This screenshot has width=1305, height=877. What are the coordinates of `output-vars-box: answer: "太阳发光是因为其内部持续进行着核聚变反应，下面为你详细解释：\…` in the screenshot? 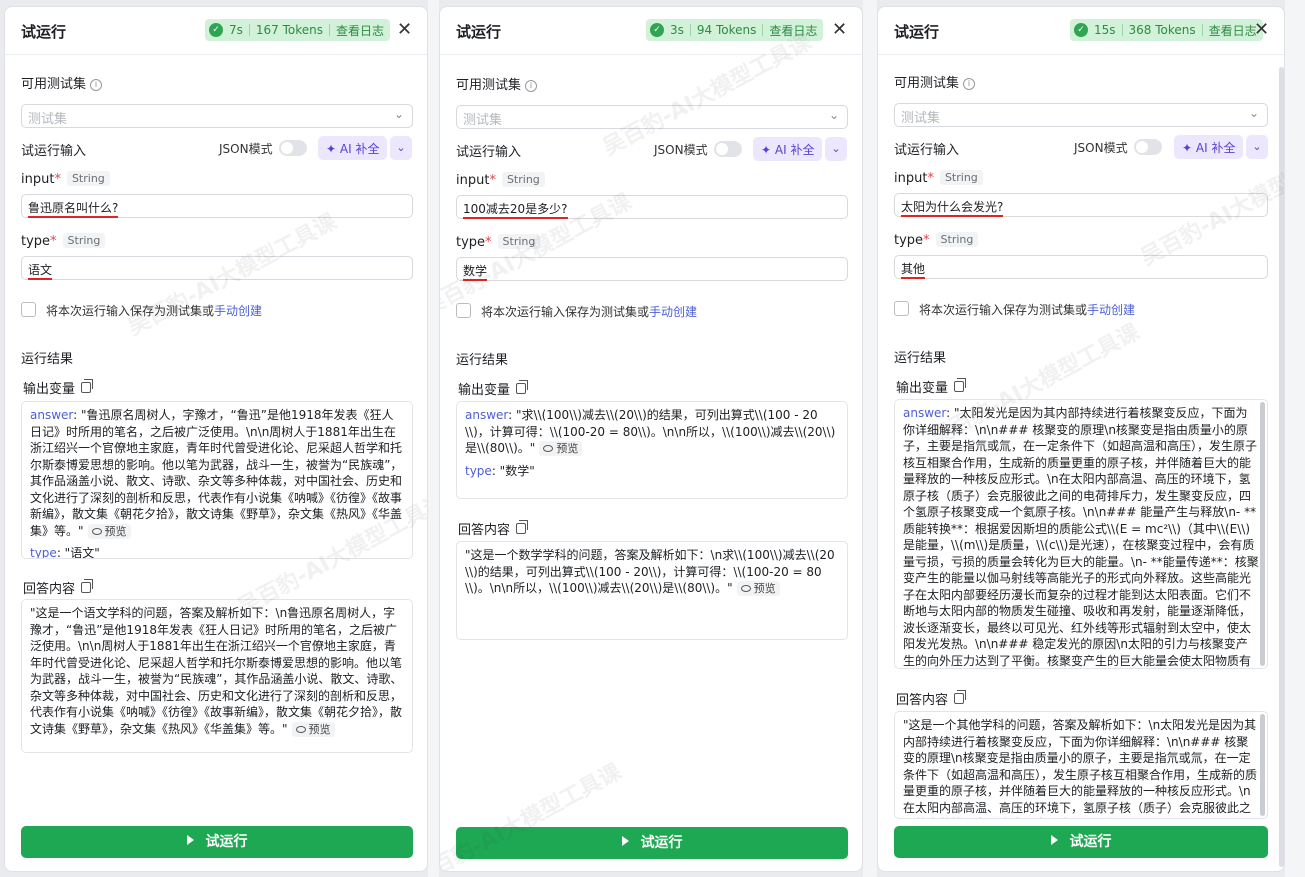 It's located at (1081, 534).